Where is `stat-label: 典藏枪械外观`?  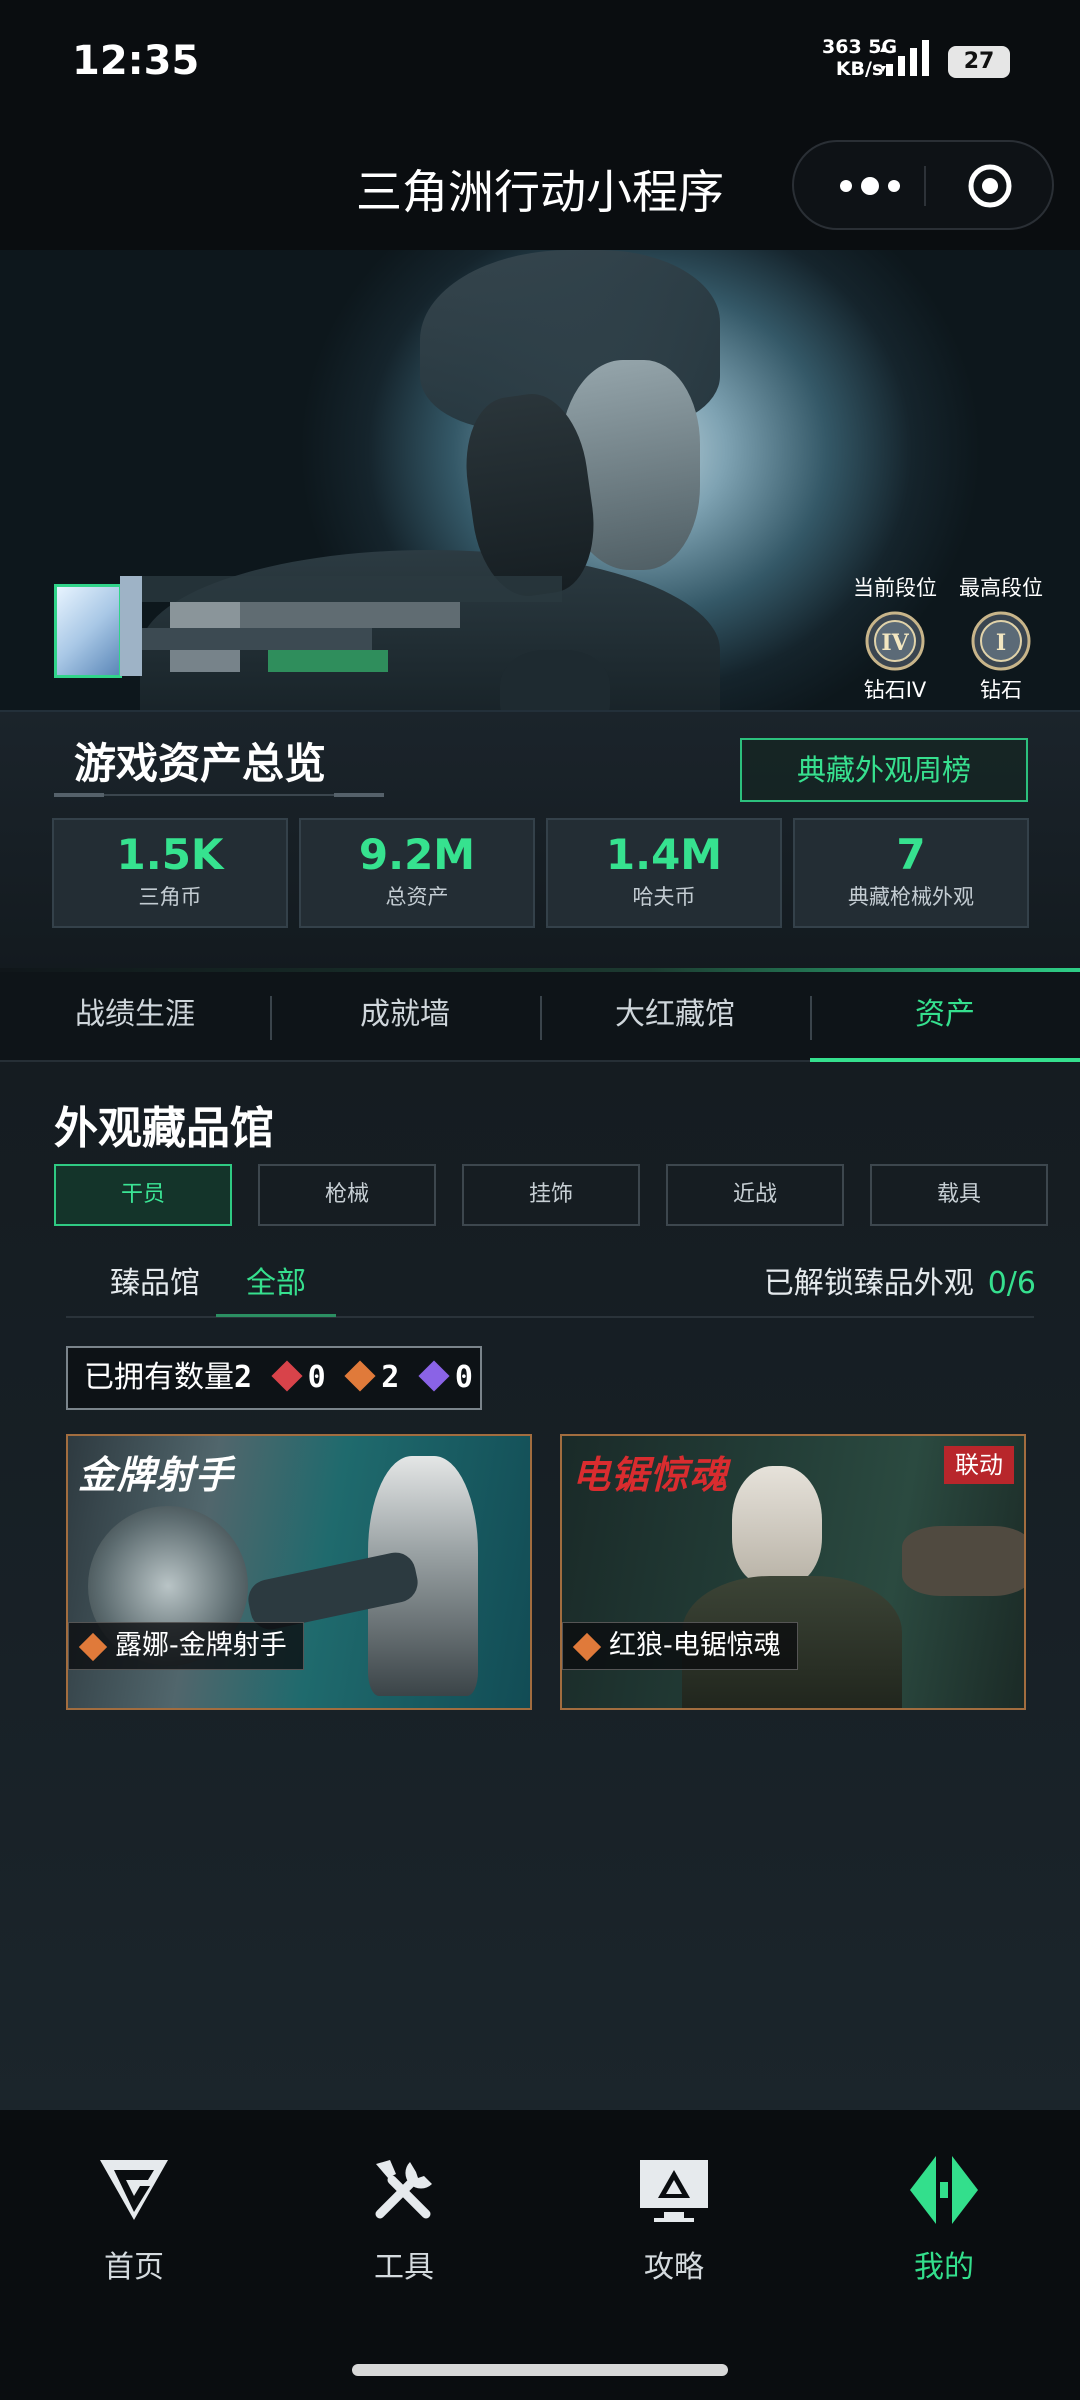
stat-label: 典藏枪械外观 is located at coordinates (911, 897).